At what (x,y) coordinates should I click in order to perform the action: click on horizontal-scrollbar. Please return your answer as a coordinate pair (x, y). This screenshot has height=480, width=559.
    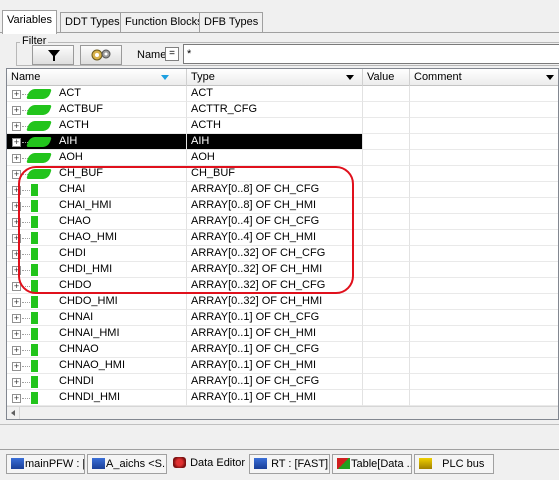
    Looking at the image, I should click on (282, 412).